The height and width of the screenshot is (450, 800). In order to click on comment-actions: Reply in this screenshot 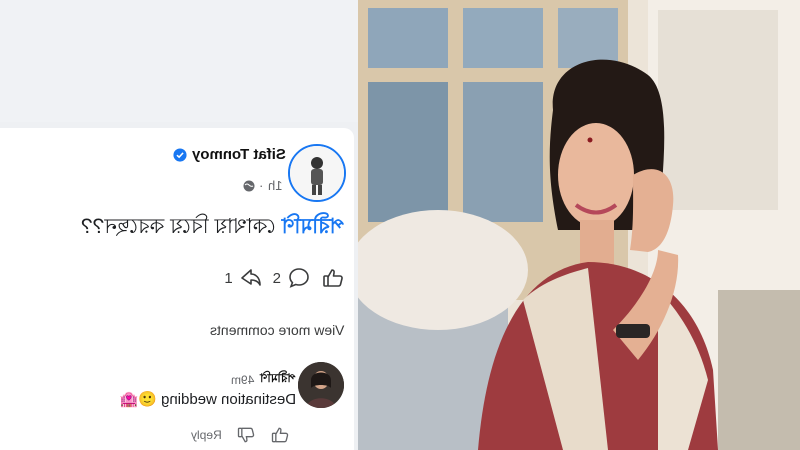, I will do `click(225, 435)`.